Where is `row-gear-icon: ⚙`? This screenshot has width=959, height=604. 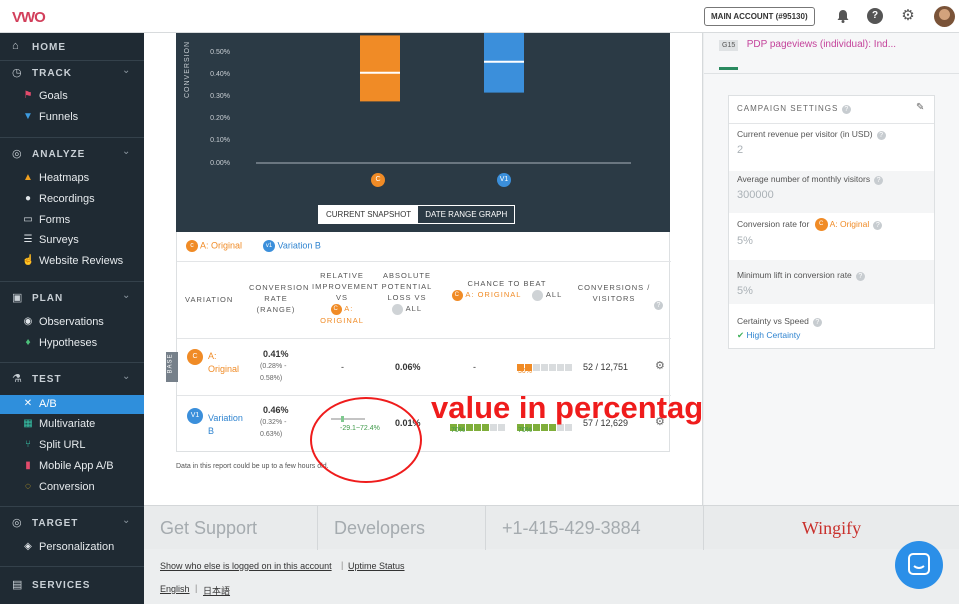 row-gear-icon: ⚙ is located at coordinates (660, 365).